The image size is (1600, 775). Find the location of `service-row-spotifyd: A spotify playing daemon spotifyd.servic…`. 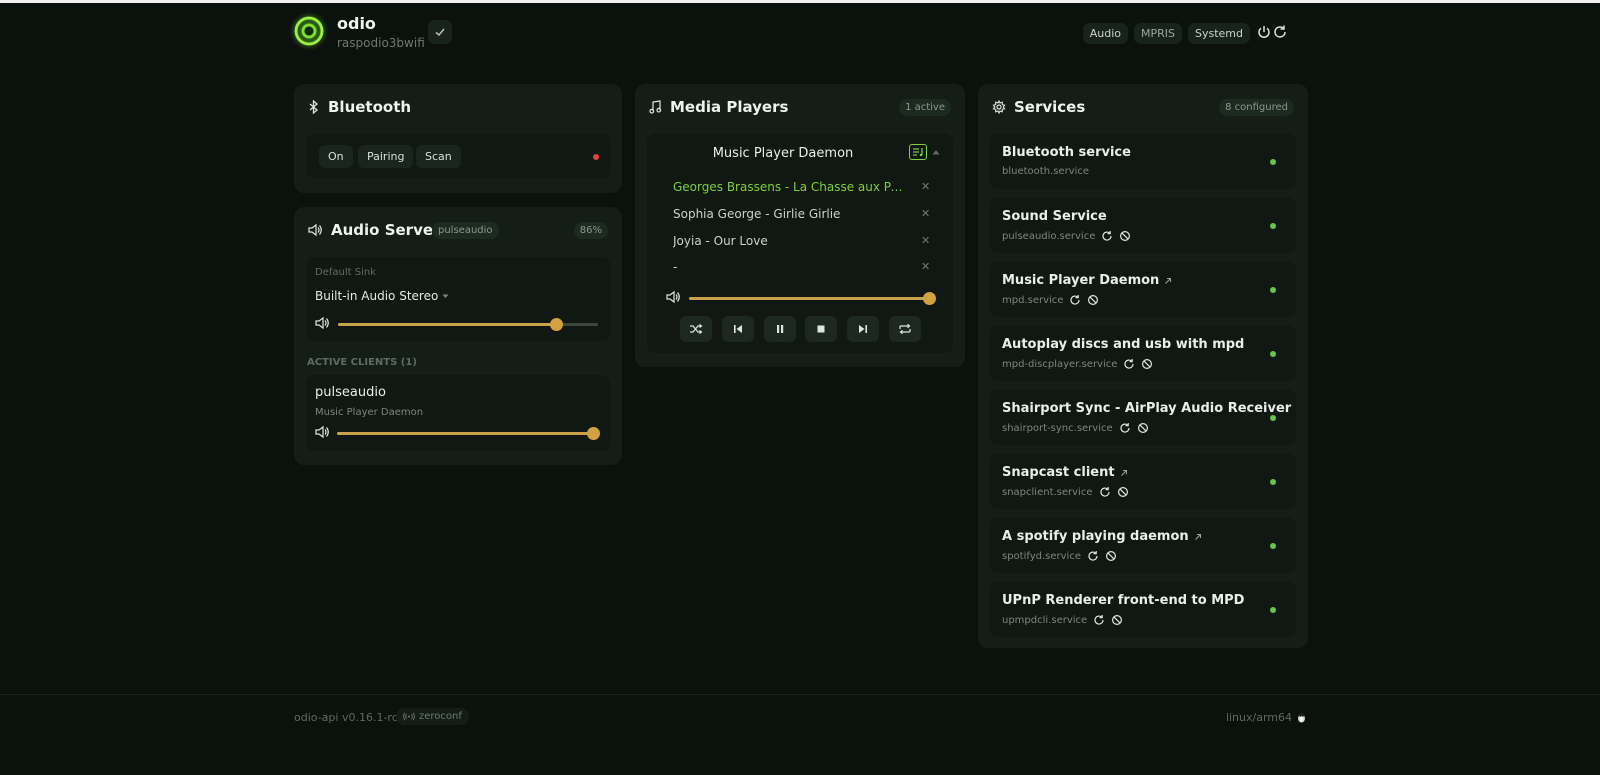

service-row-spotifyd: A spotify playing daemon spotifyd.servic… is located at coordinates (1143, 545).